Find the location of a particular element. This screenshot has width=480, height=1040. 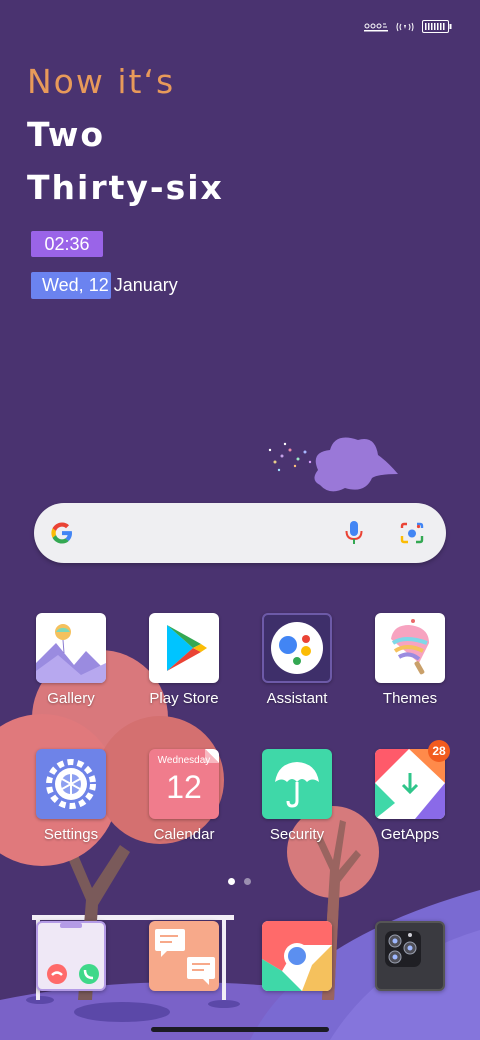

gallery-icon is located at coordinates (71, 648).